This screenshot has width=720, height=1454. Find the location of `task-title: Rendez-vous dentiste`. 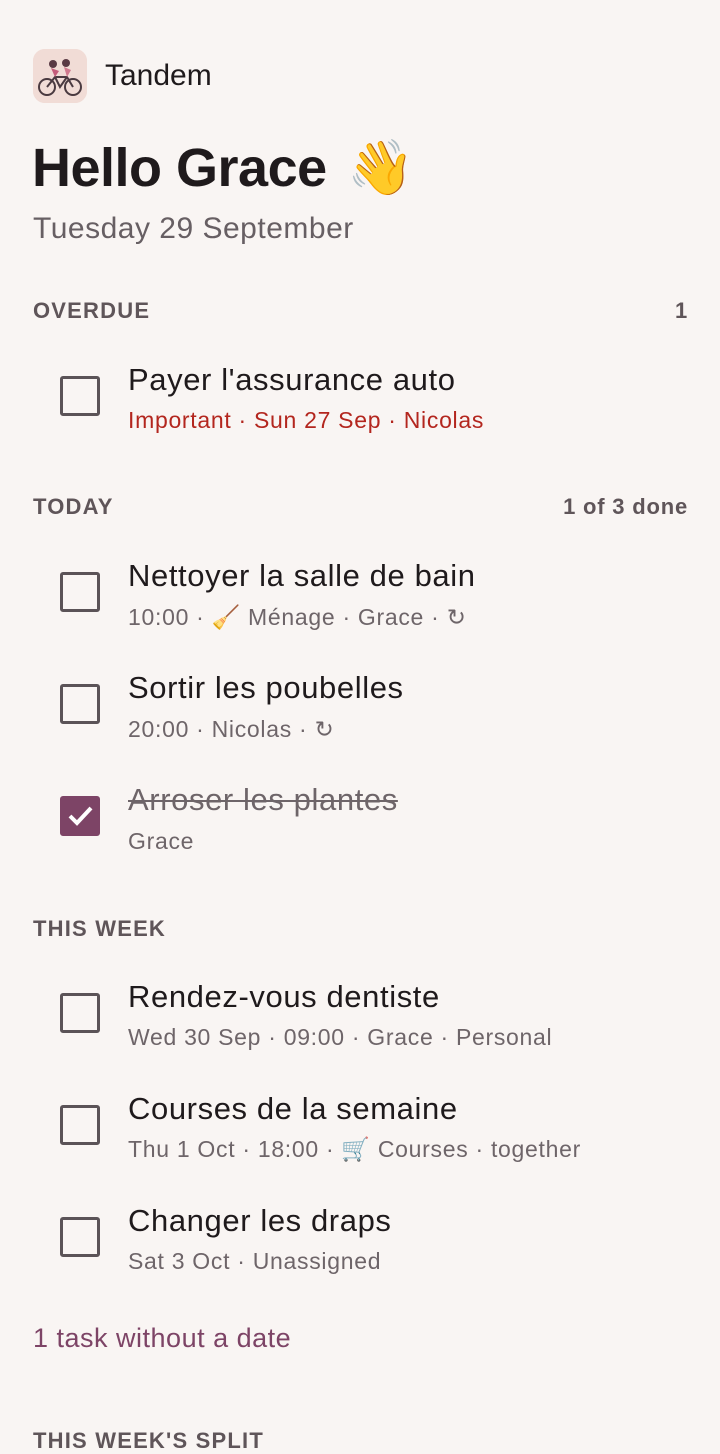

task-title: Rendez-vous dentiste is located at coordinates (284, 996).